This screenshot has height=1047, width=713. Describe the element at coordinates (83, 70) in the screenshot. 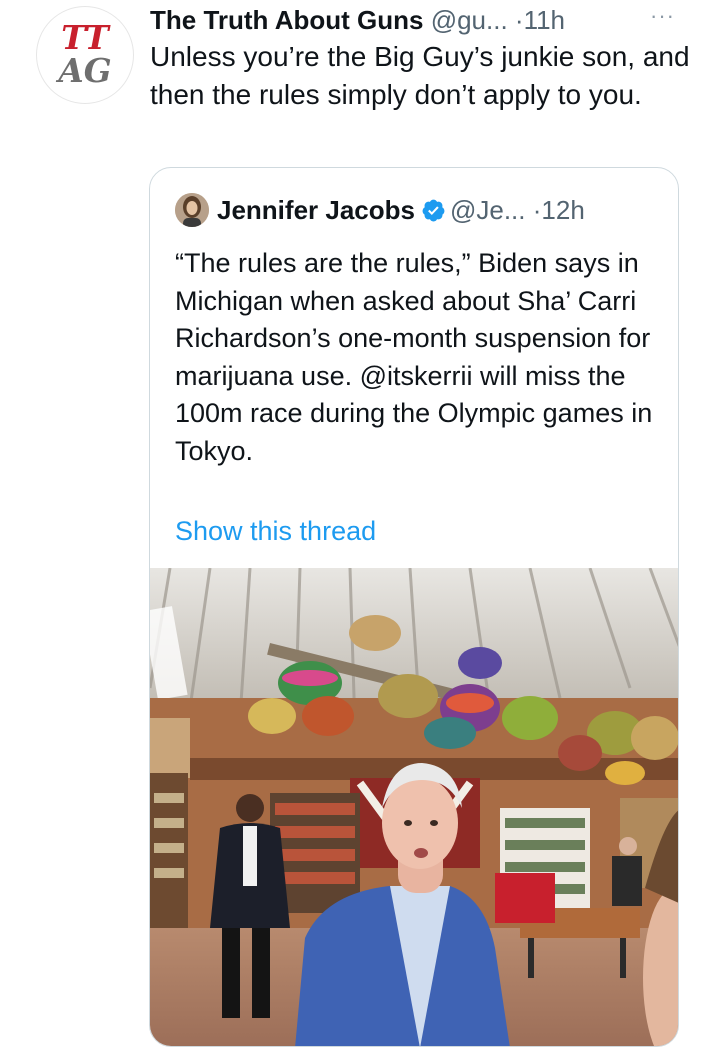

I see `svg-text: AG` at that location.